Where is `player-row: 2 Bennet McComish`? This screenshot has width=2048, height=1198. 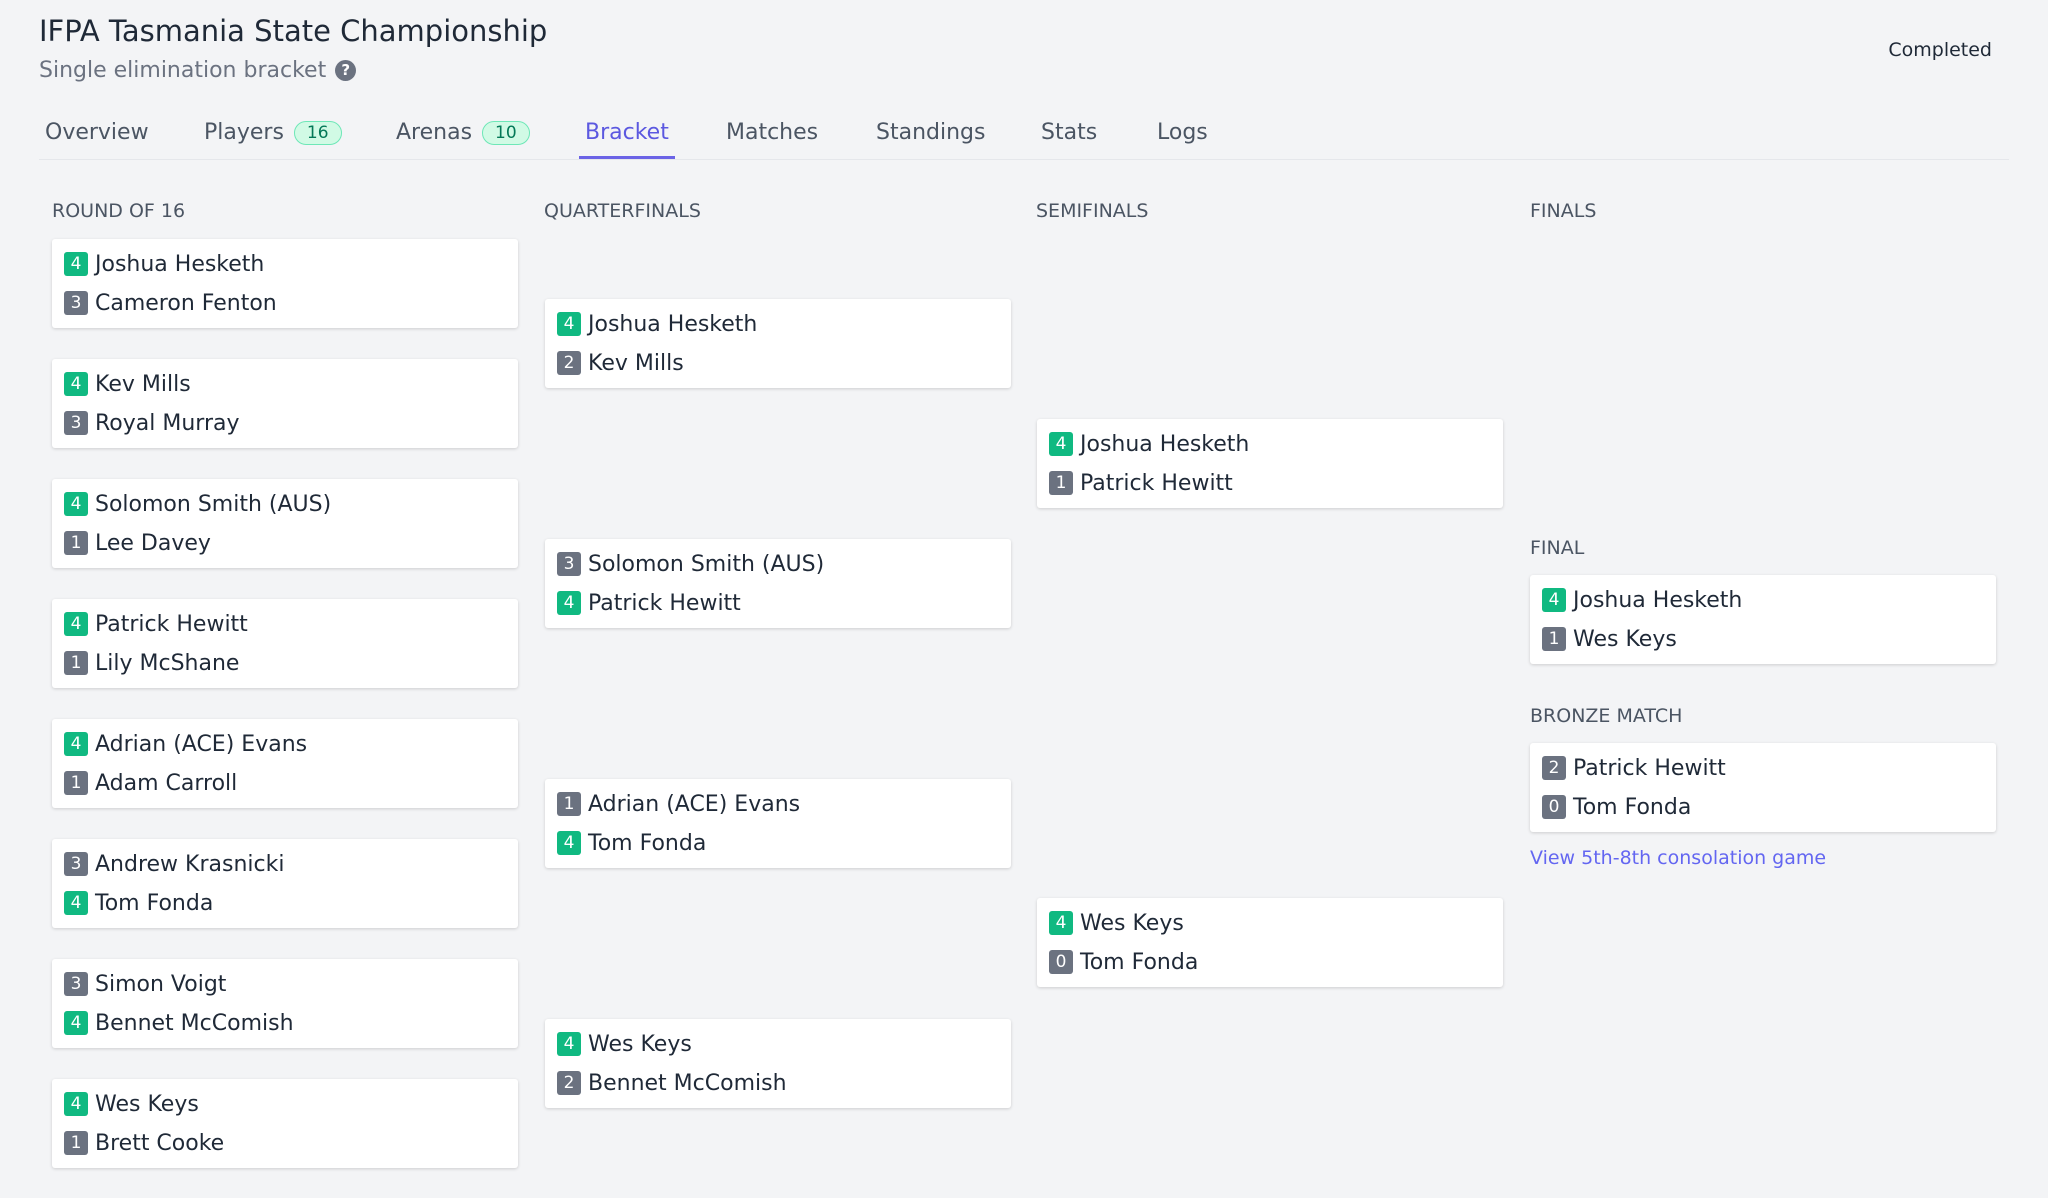 player-row: 2 Bennet McComish is located at coordinates (672, 1083).